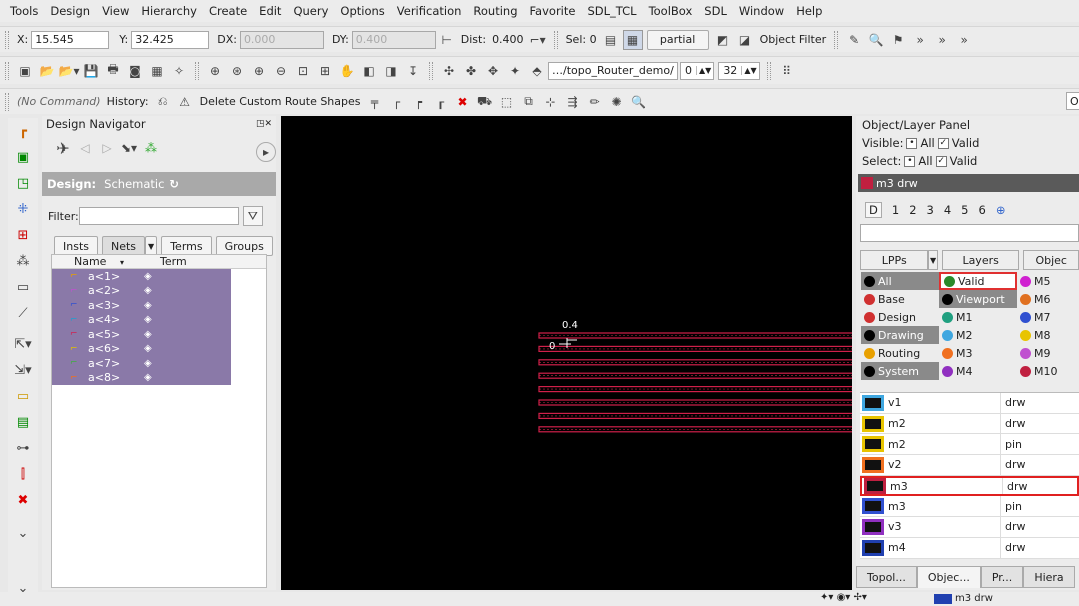 Image resolution: width=1079 pixels, height=606 pixels. I want to click on tab-insts: Insts, so click(76, 246).